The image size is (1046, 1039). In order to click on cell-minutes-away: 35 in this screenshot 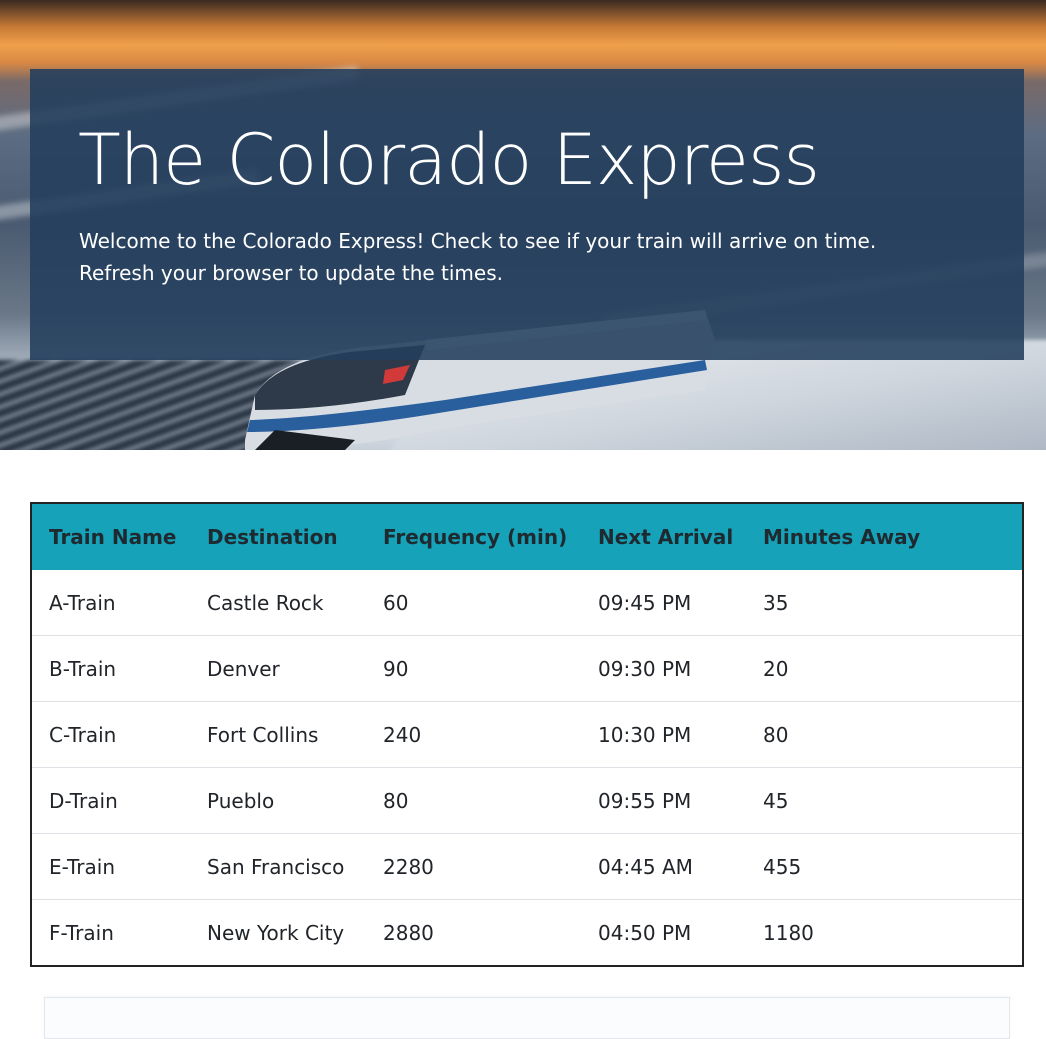, I will do `click(776, 602)`.